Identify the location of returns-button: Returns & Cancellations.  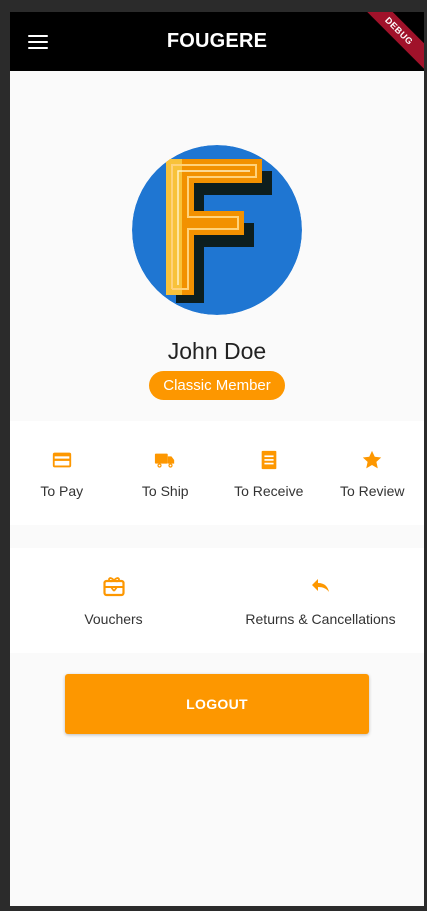
(320, 600).